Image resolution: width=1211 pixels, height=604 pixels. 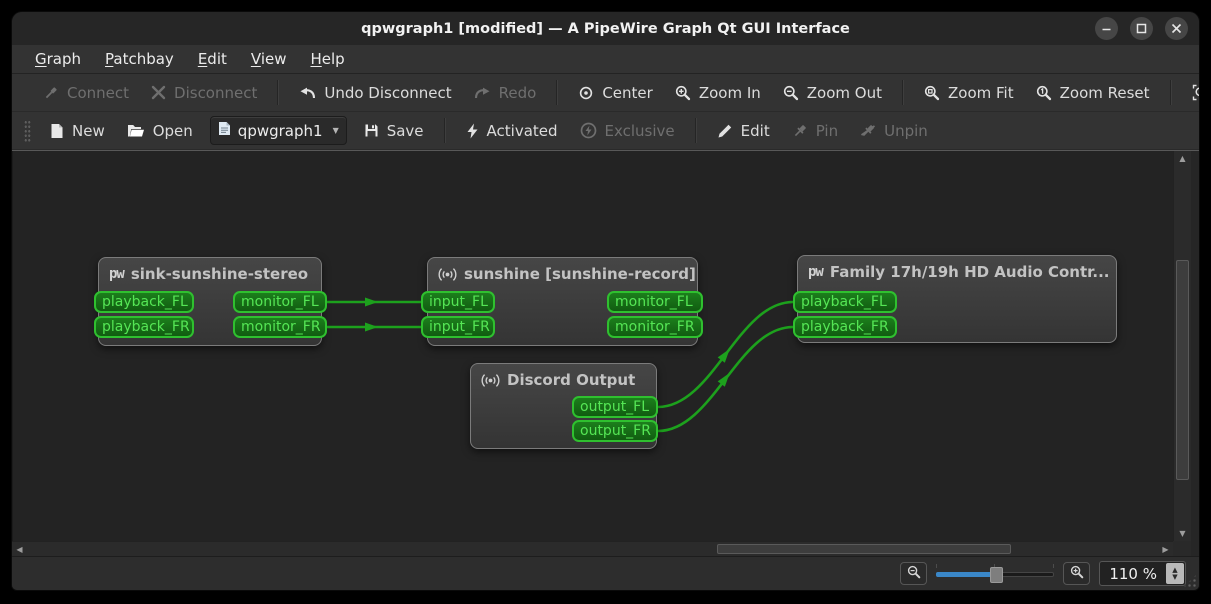 I want to click on zoom-slider-handle, so click(x=997, y=574).